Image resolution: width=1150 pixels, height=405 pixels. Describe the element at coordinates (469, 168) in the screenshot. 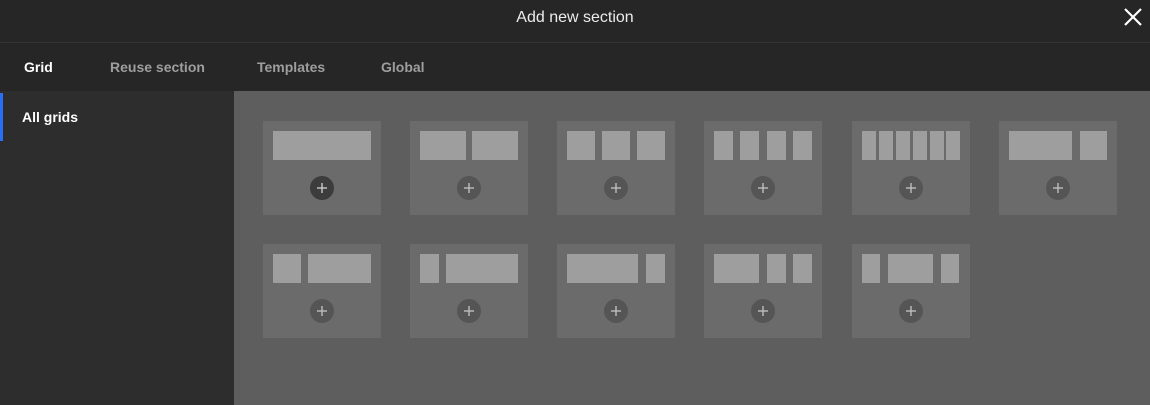

I see `grid-option-2-col-equal` at that location.